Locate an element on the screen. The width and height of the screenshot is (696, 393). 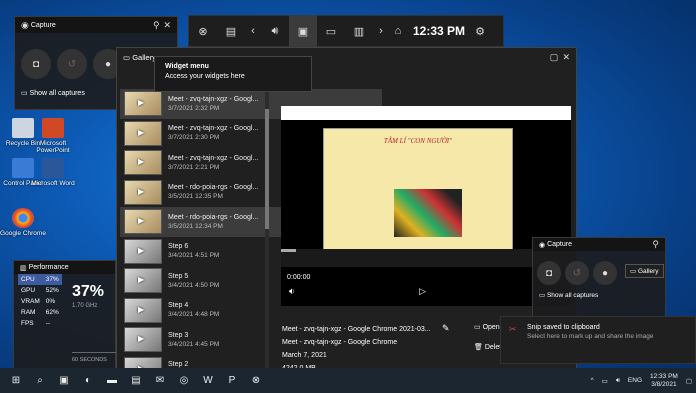
gallery-item-date: 3/7/2021 2:30 PM is located at coordinates (194, 138).